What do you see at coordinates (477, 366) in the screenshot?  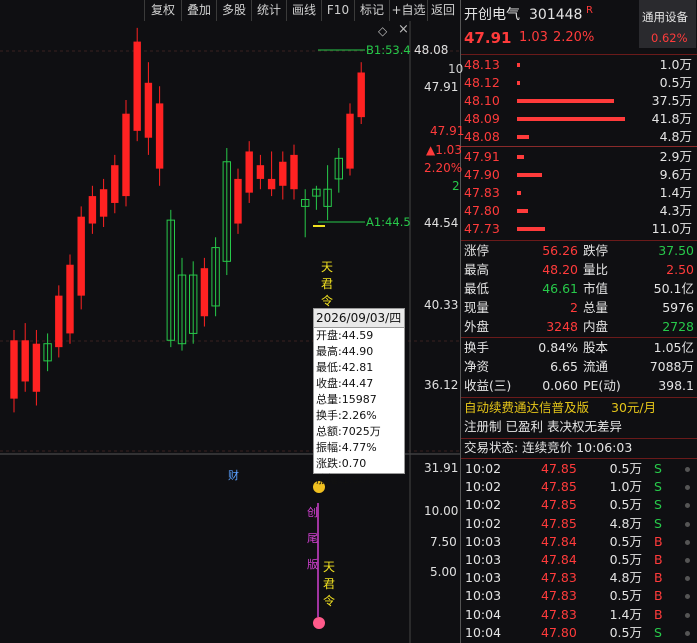 I see `stat-label: 净资` at bounding box center [477, 366].